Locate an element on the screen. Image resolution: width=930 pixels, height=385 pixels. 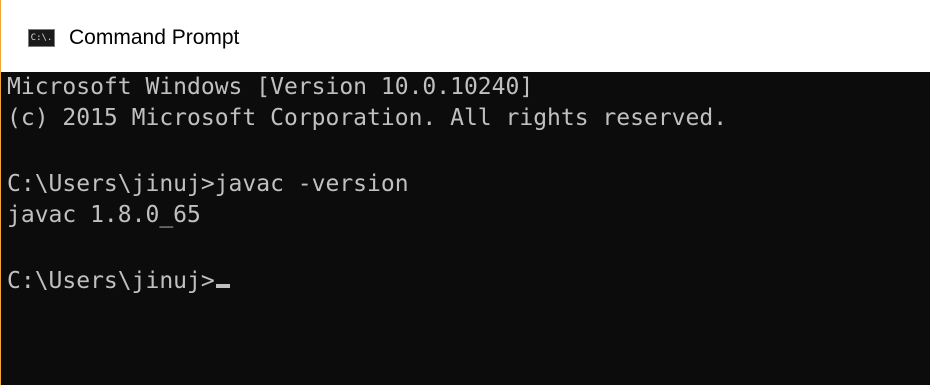
text-cursor is located at coordinates (222, 286).